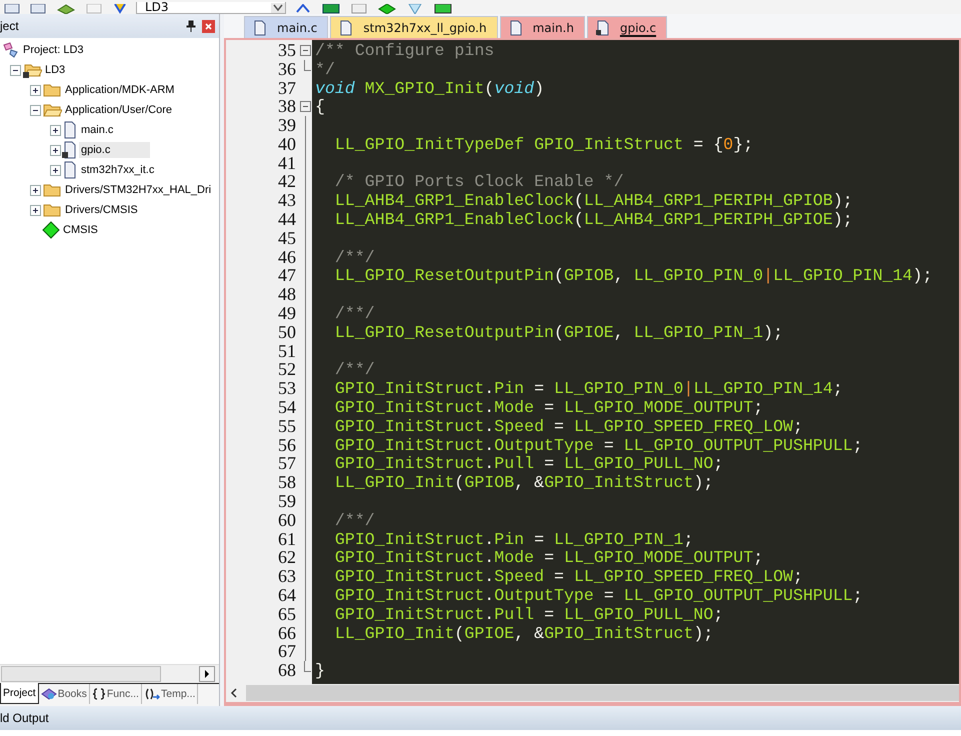 The image size is (961, 736). I want to click on tree-item: stm32h7xx_it.c, so click(117, 170).